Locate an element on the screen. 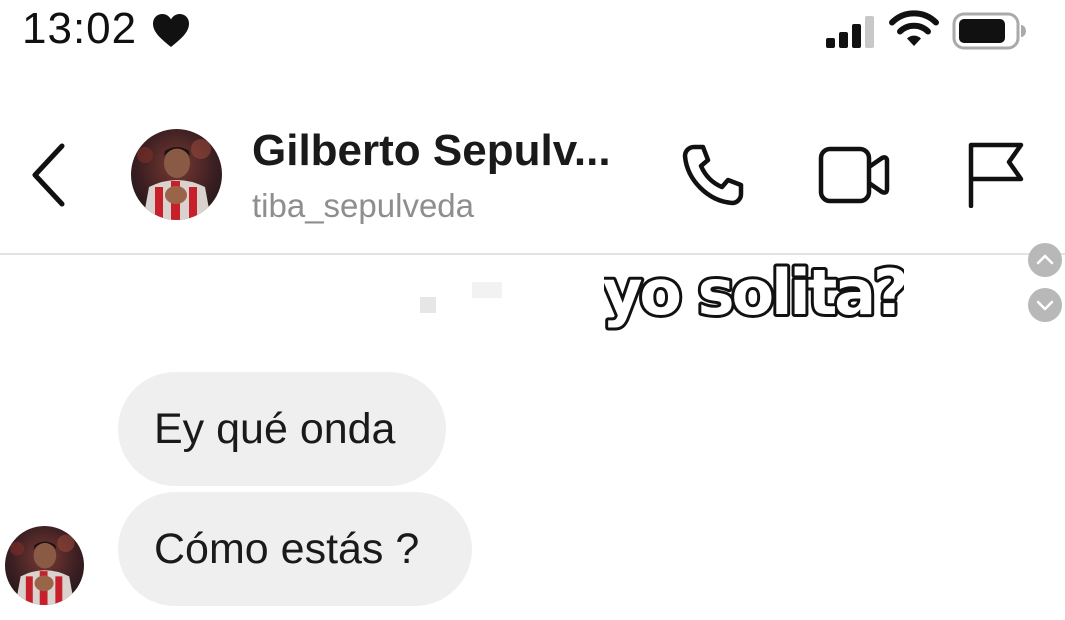  report-button is located at coordinates (995, 174).